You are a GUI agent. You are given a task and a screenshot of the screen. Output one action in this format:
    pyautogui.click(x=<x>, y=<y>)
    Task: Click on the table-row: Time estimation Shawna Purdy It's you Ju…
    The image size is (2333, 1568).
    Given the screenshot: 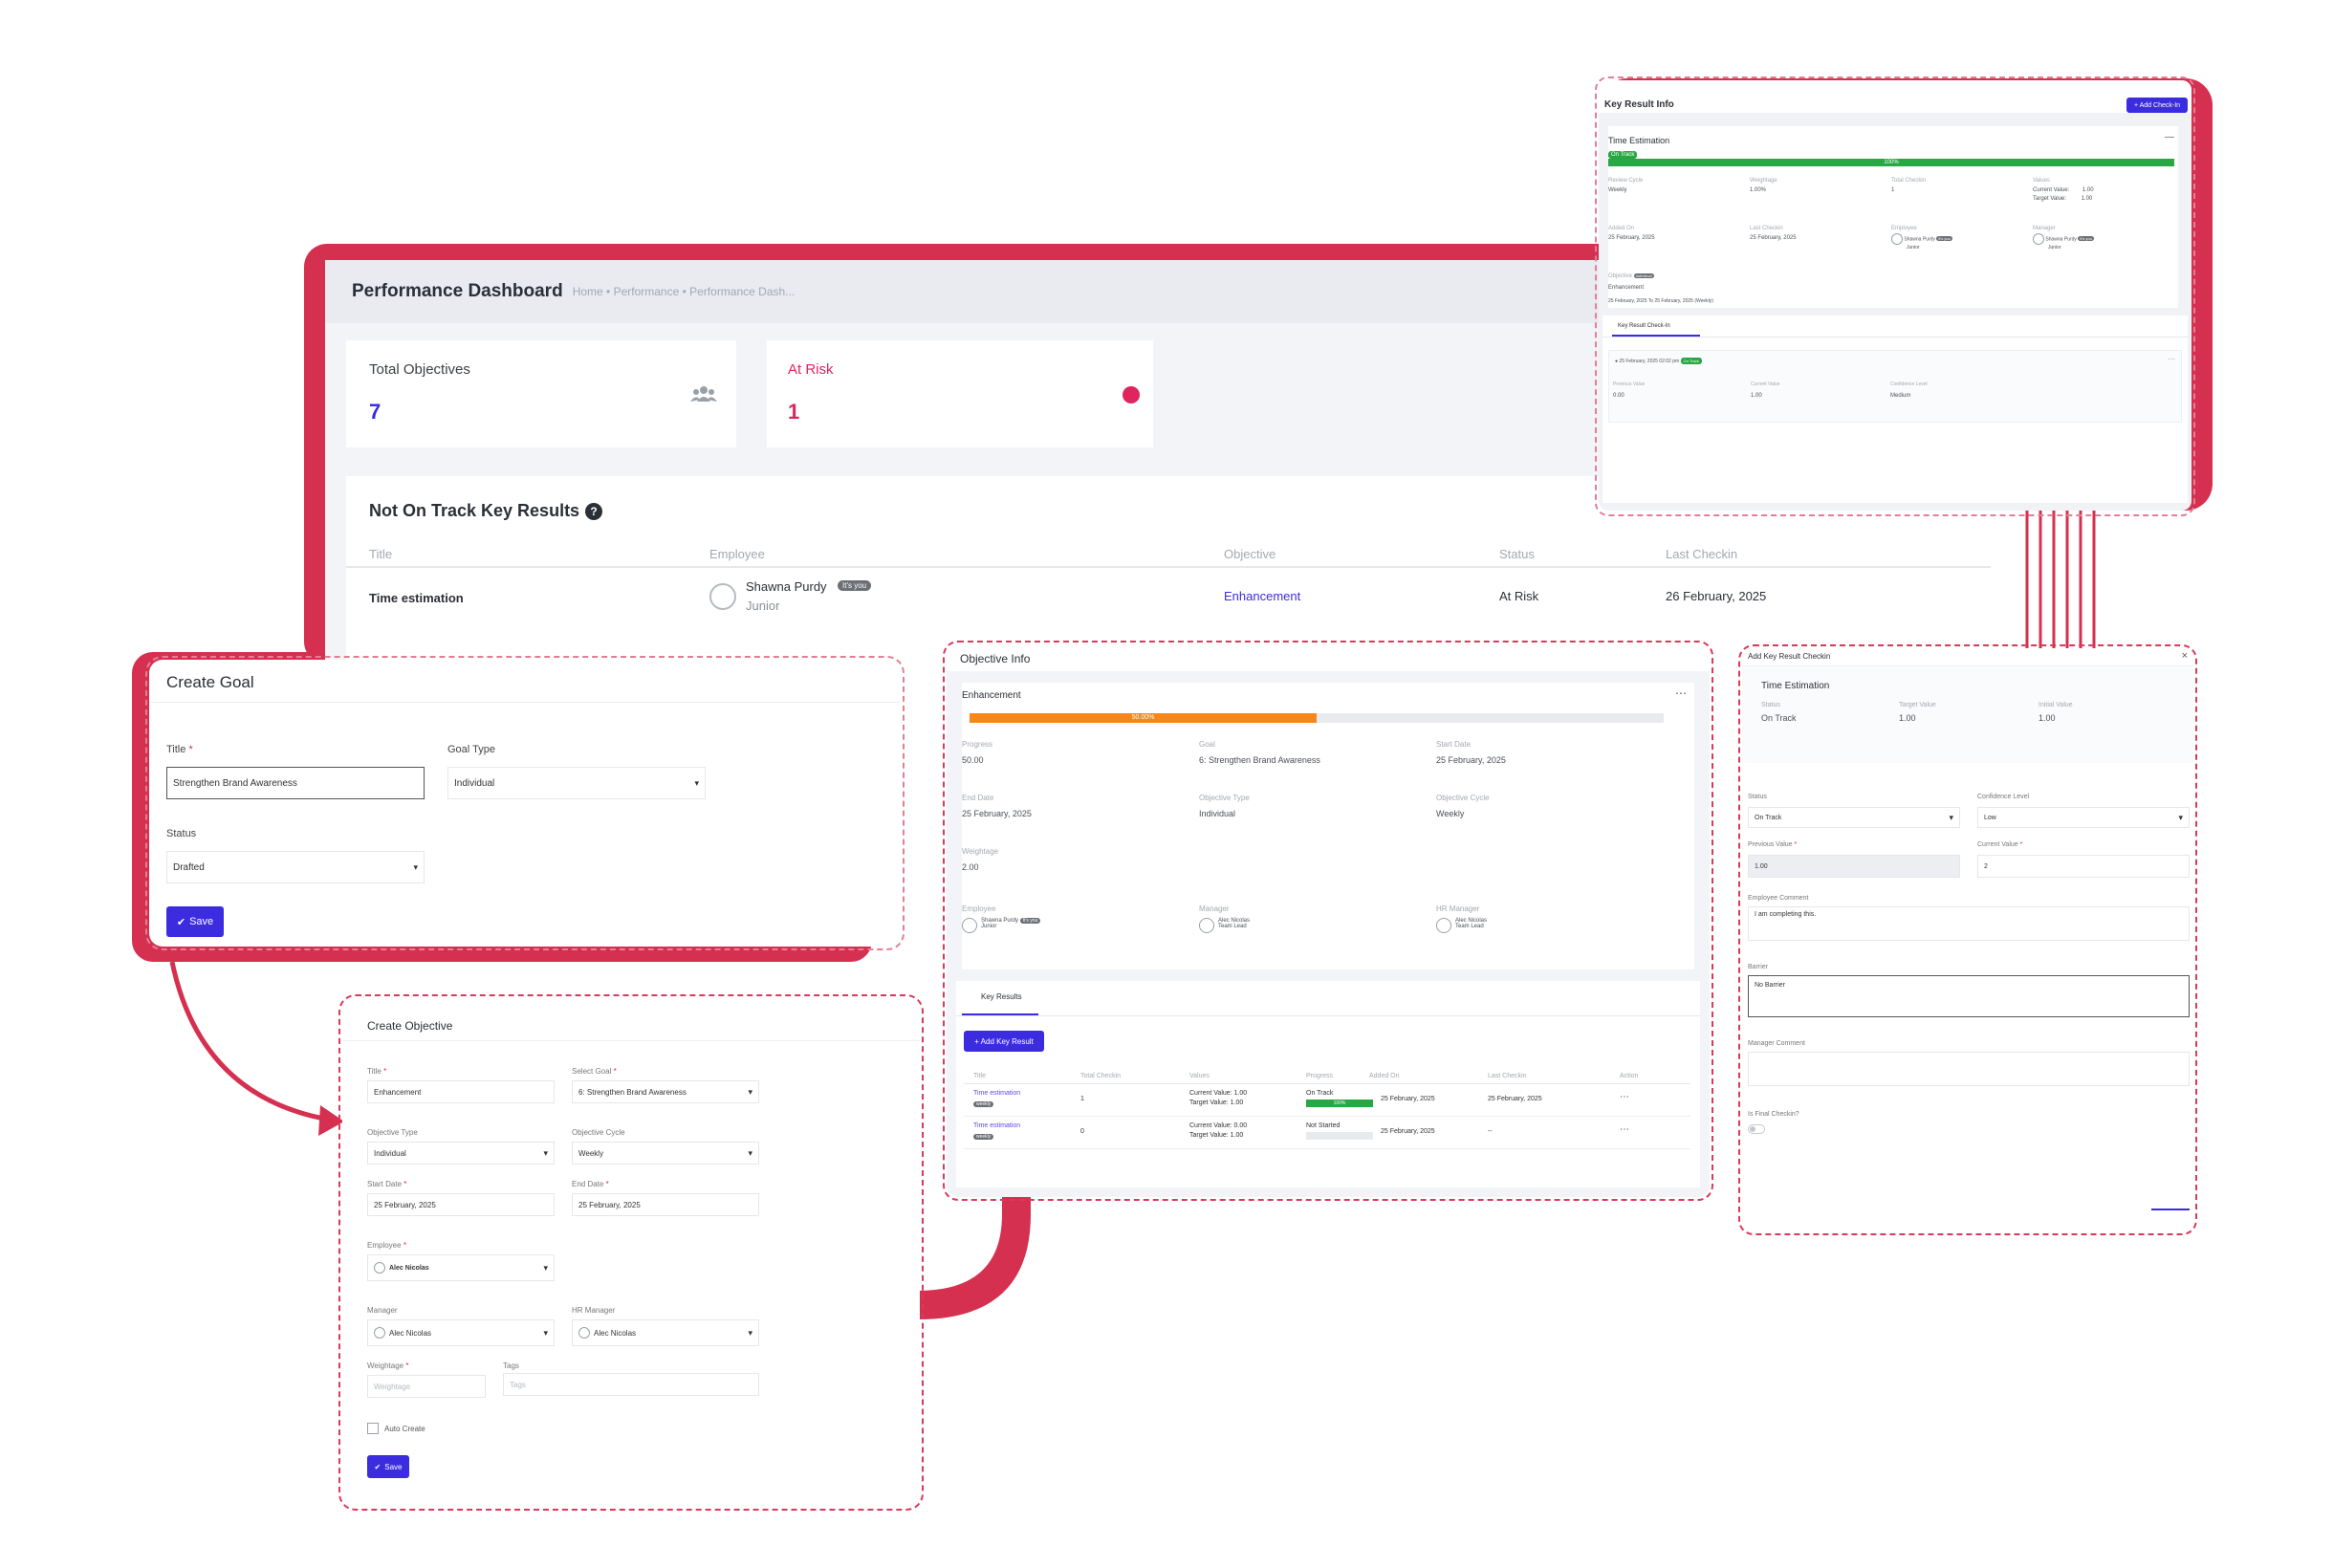 What is the action you would take?
    pyautogui.click(x=1168, y=598)
    